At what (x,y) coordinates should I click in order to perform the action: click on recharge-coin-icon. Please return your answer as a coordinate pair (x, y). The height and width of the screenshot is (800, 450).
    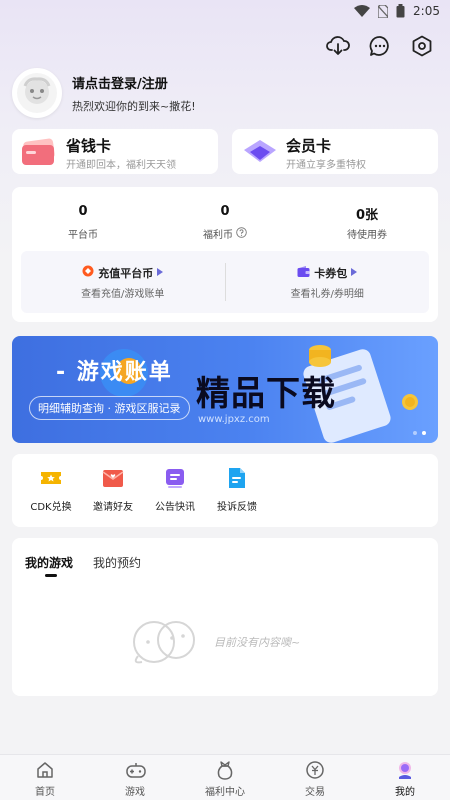
    Looking at the image, I should click on (88, 272).